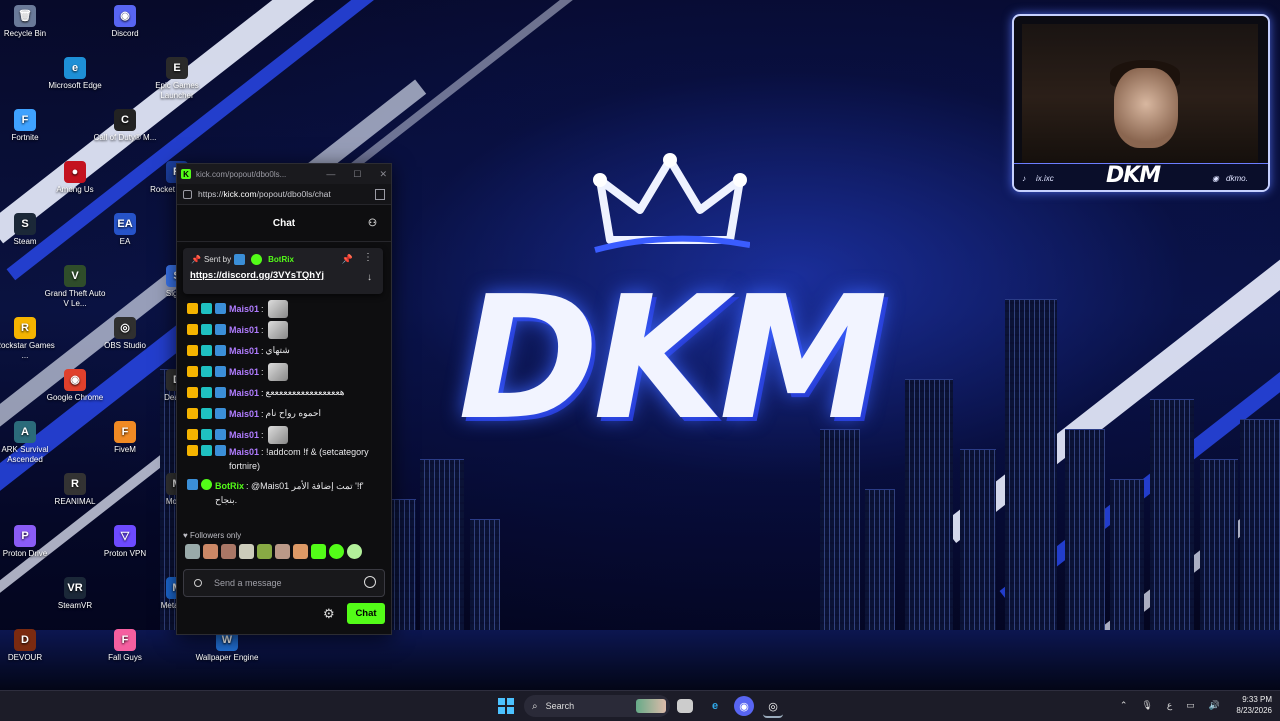  I want to click on desktop-icon-label: REANIMAL, so click(75, 501).